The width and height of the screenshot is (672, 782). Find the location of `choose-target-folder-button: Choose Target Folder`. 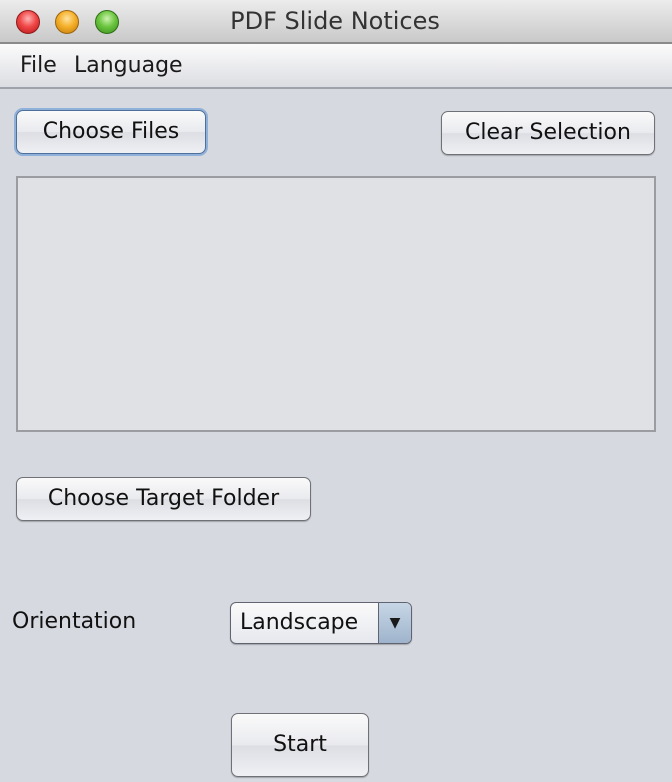

choose-target-folder-button: Choose Target Folder is located at coordinates (163, 499).